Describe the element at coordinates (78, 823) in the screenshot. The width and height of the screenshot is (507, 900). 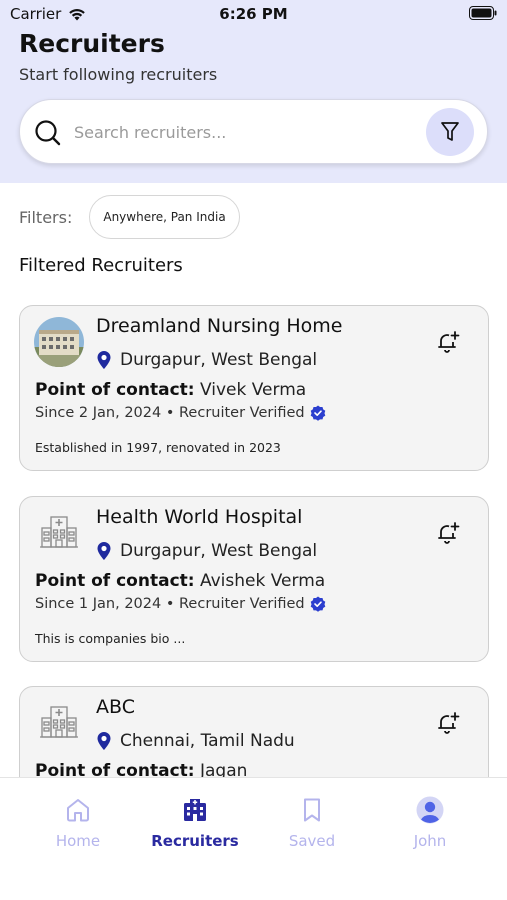
I see `tab-home: Home` at that location.